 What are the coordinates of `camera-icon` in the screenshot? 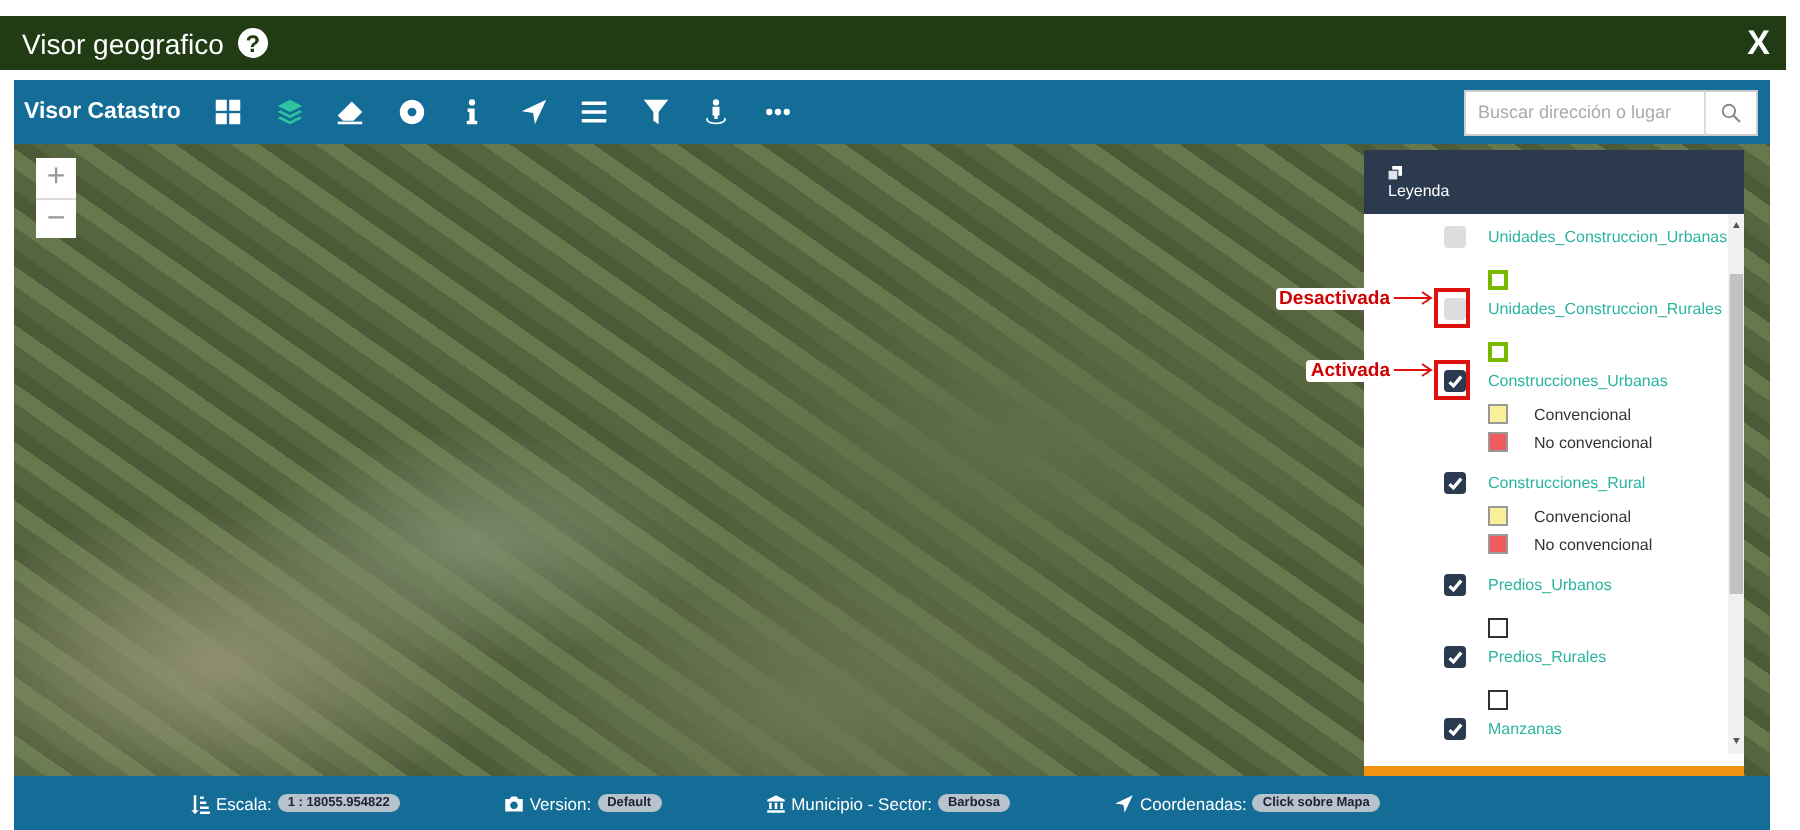 It's located at (513, 803).